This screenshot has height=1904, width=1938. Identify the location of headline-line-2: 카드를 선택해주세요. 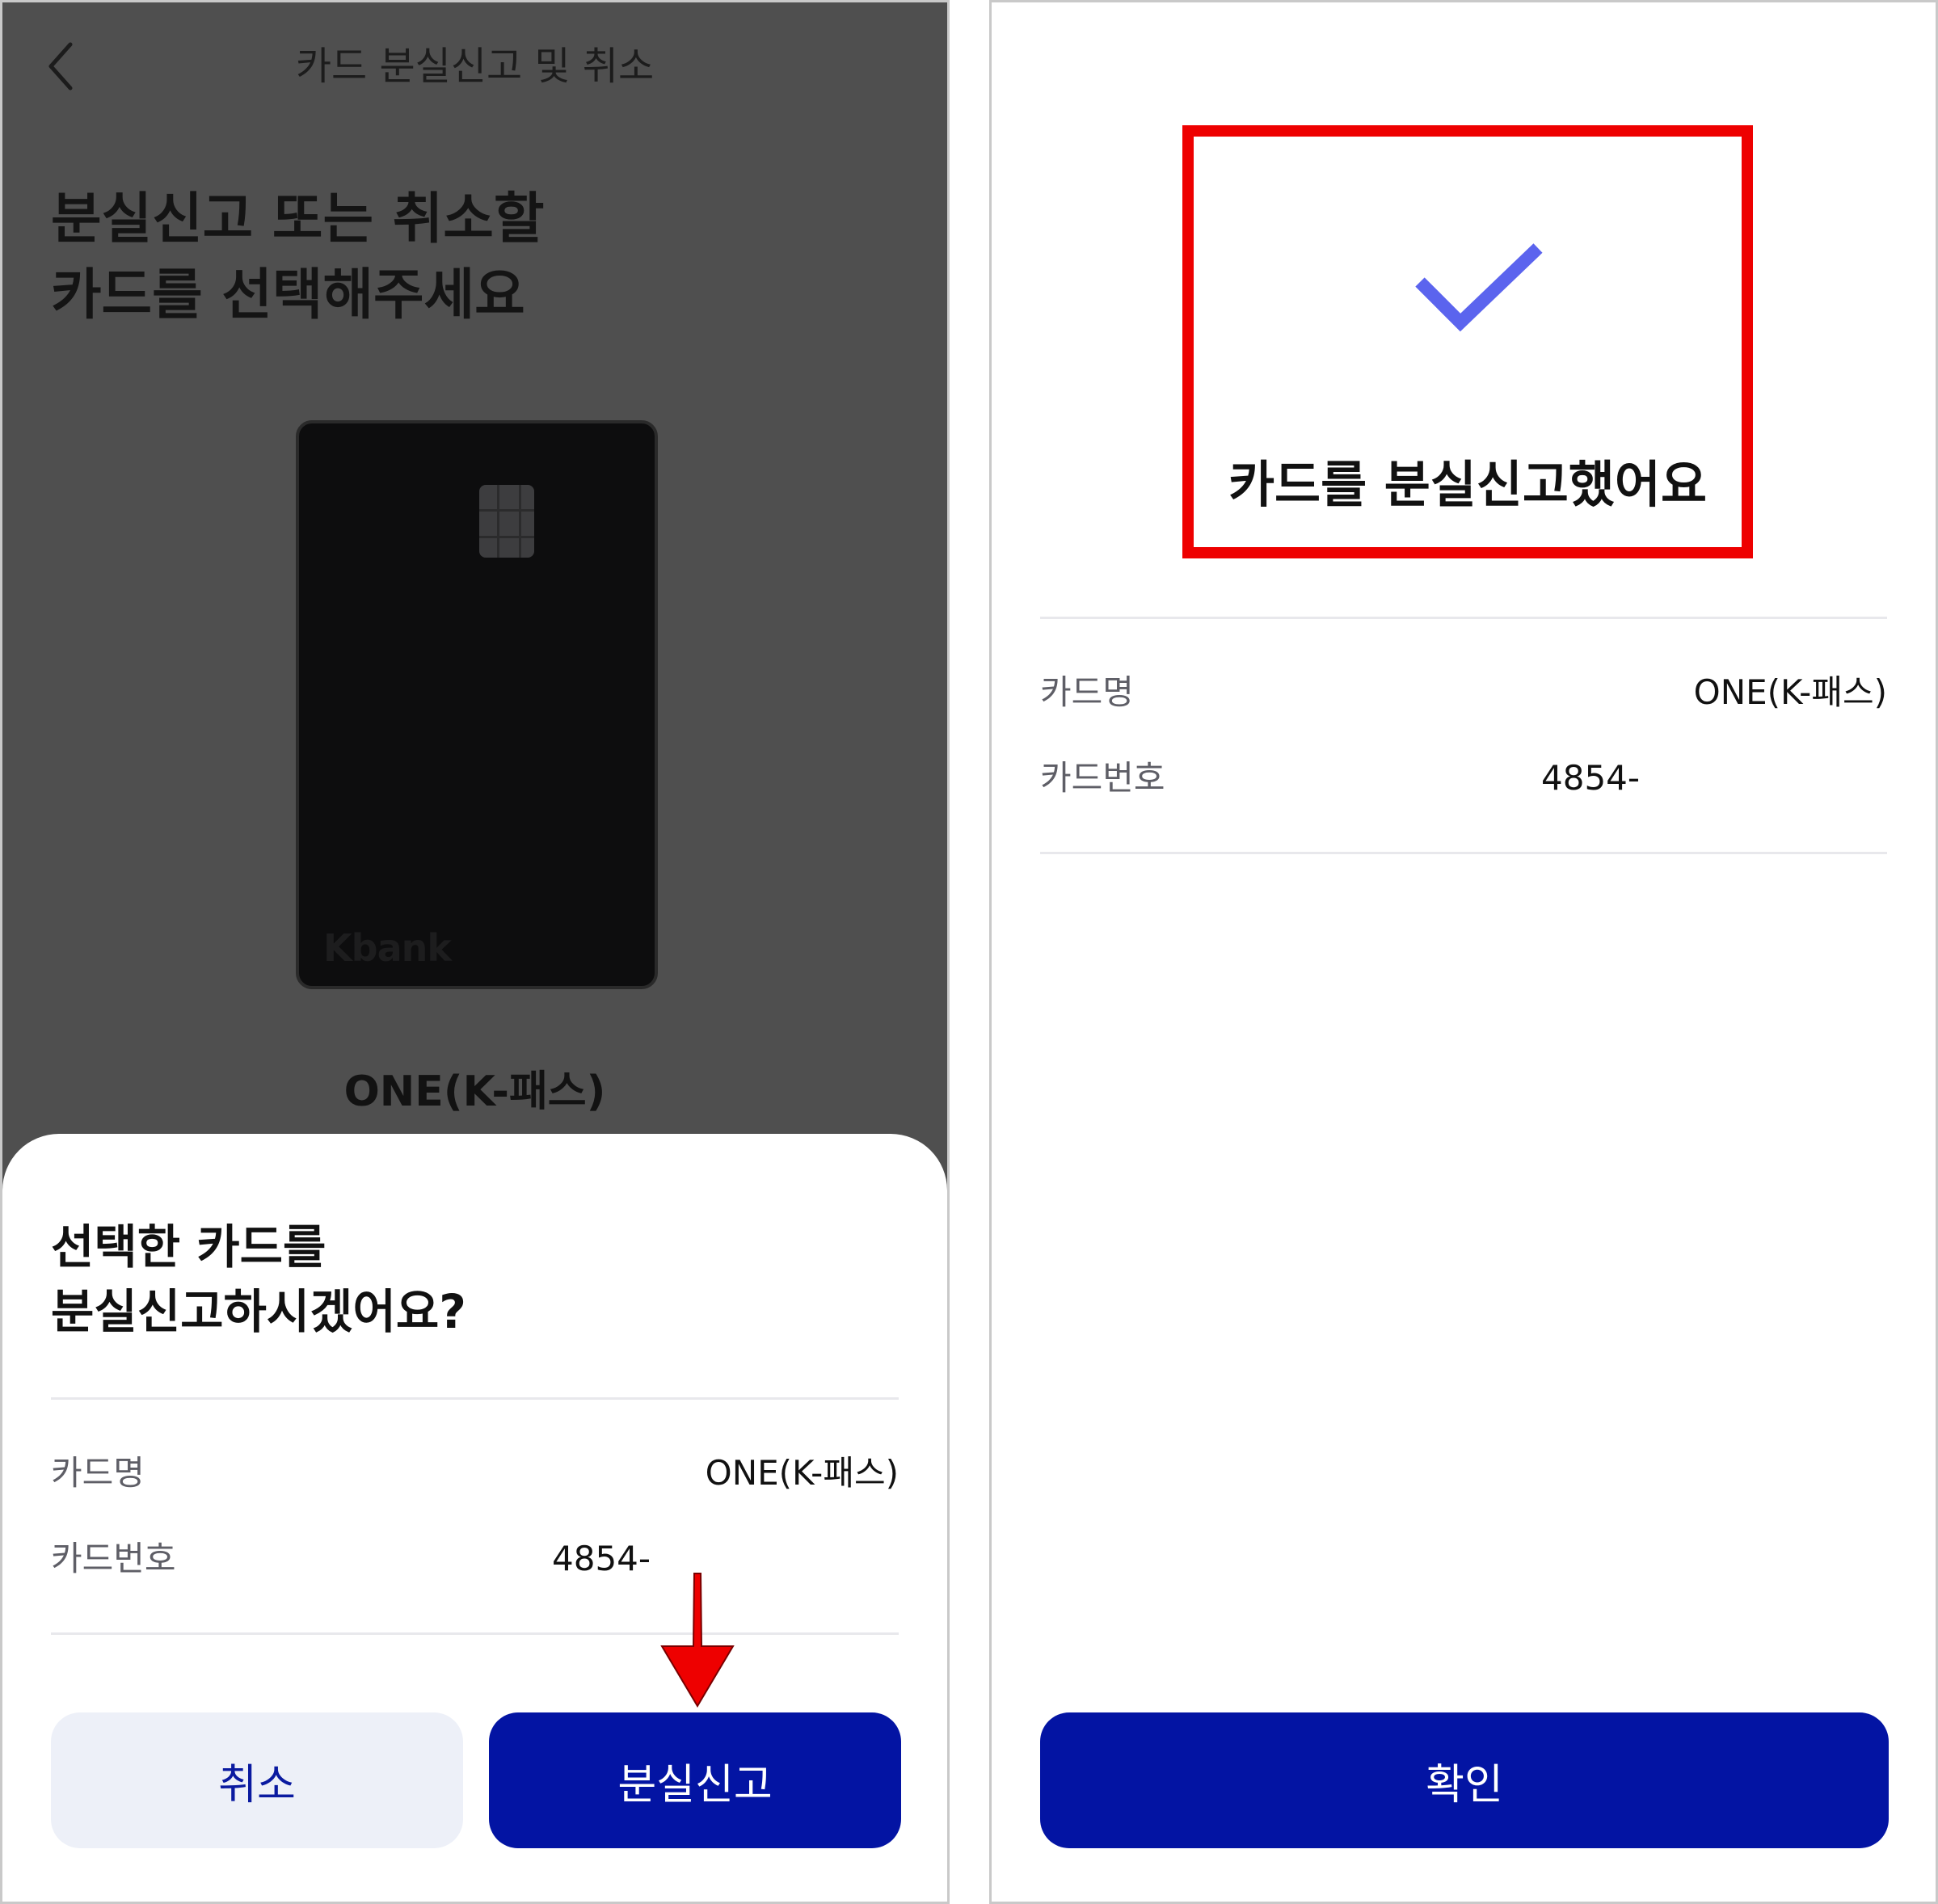
(288, 295).